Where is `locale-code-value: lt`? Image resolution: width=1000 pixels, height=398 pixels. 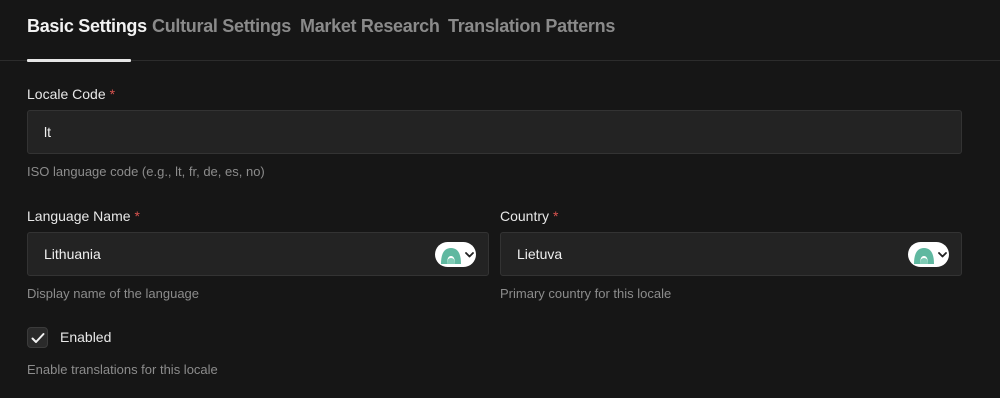 locale-code-value: lt is located at coordinates (47, 132).